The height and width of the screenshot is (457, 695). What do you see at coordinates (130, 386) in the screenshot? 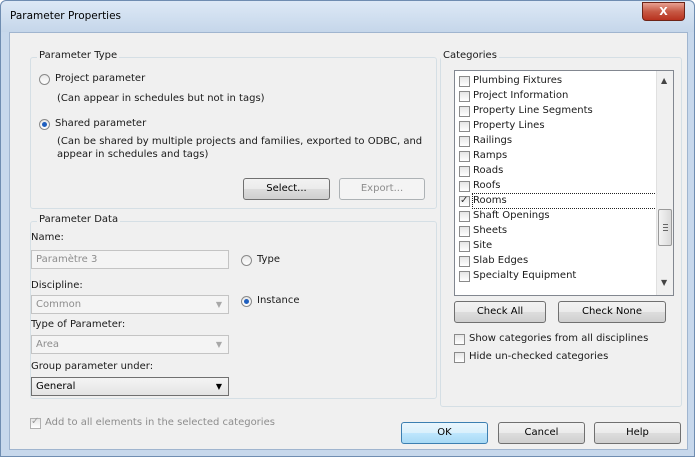
I see `group-under-dropdown: General ▼` at bounding box center [130, 386].